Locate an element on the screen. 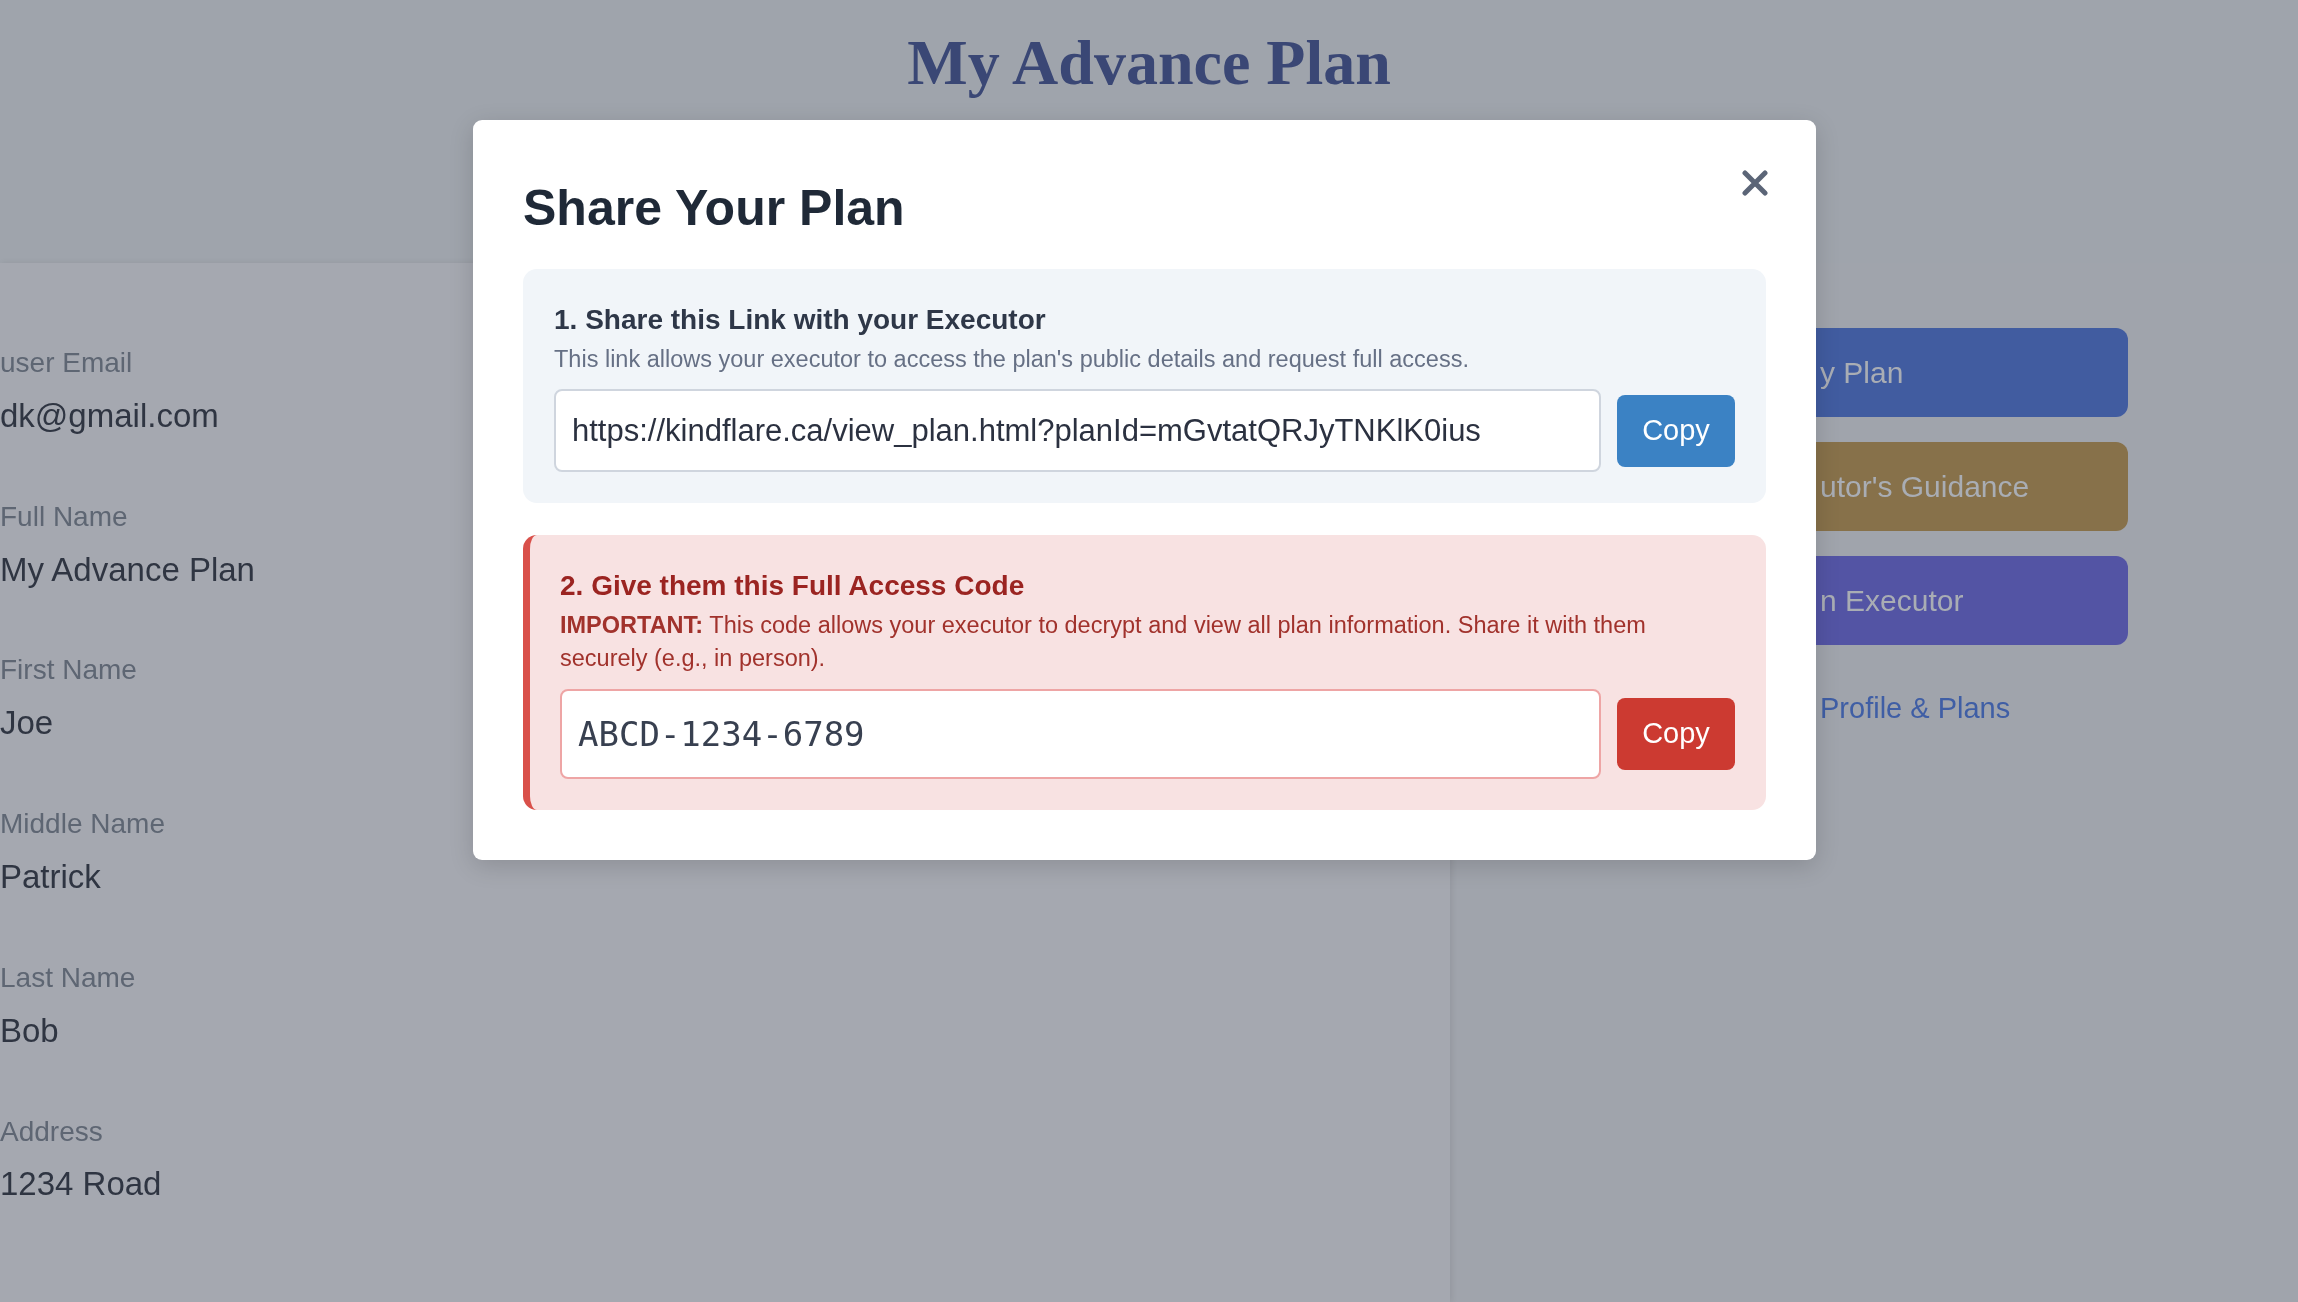 The width and height of the screenshot is (2298, 1302). share-link-field: https://kindflare.ca/view_plan.html?planId=mGvtatQRJyTNKlK0ius is located at coordinates (1077, 431).